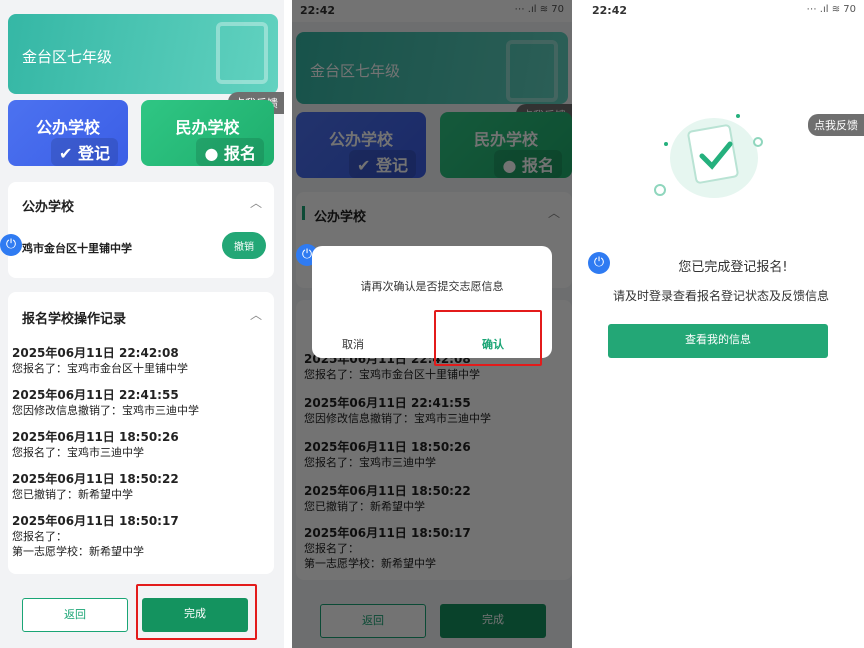 This screenshot has height=648, width=864. Describe the element at coordinates (239, 153) in the screenshot. I see `apply-label: 报名` at that location.